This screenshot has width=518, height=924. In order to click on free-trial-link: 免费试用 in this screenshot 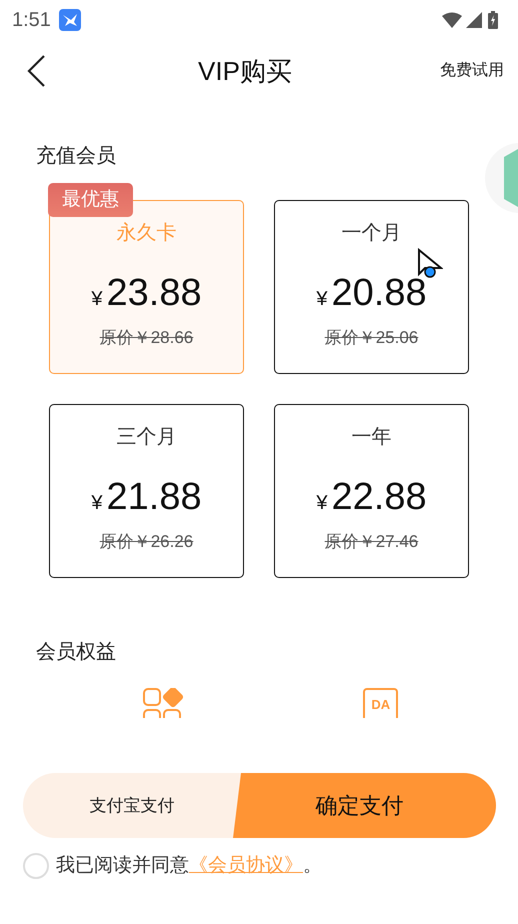, I will do `click(472, 71)`.